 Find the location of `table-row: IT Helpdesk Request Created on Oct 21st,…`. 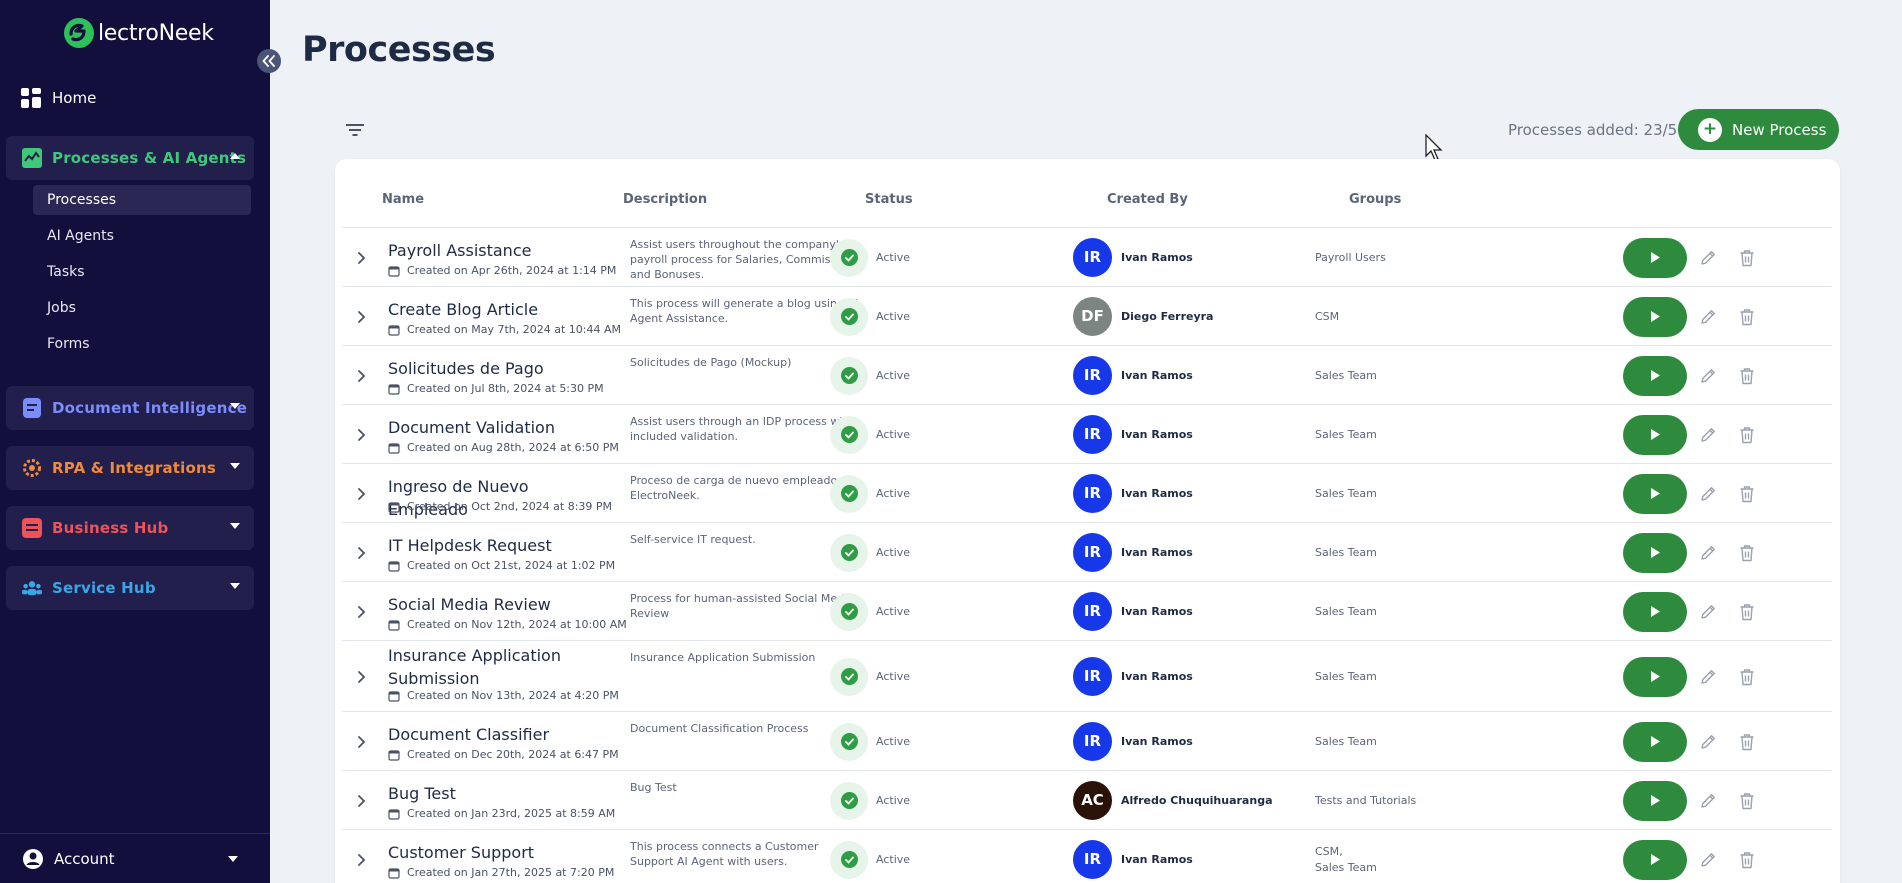

table-row: IT Helpdesk Request Created on Oct 21st,… is located at coordinates (1087, 551).